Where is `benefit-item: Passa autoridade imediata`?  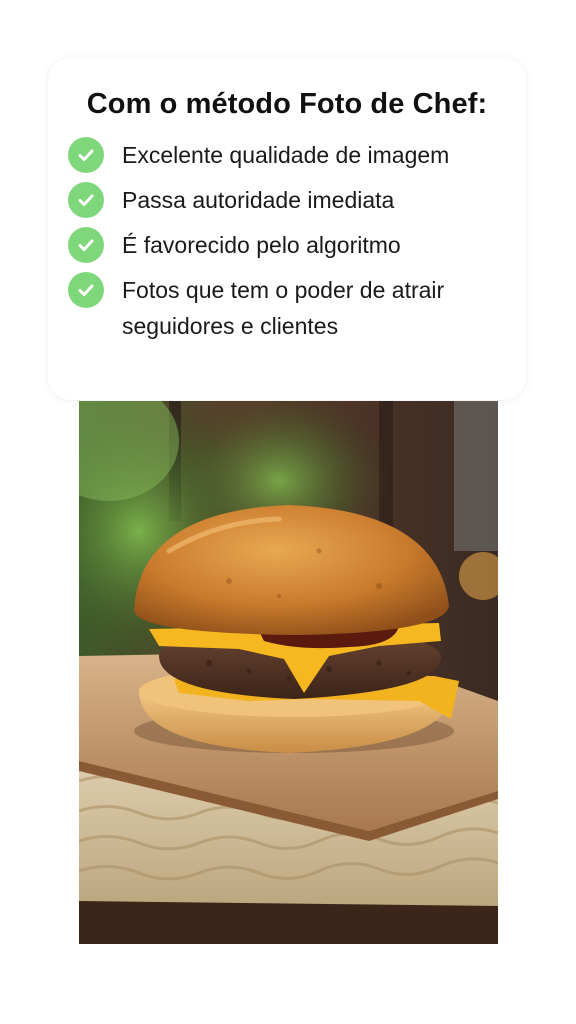
benefit-item: Passa autoridade imediata is located at coordinates (287, 200).